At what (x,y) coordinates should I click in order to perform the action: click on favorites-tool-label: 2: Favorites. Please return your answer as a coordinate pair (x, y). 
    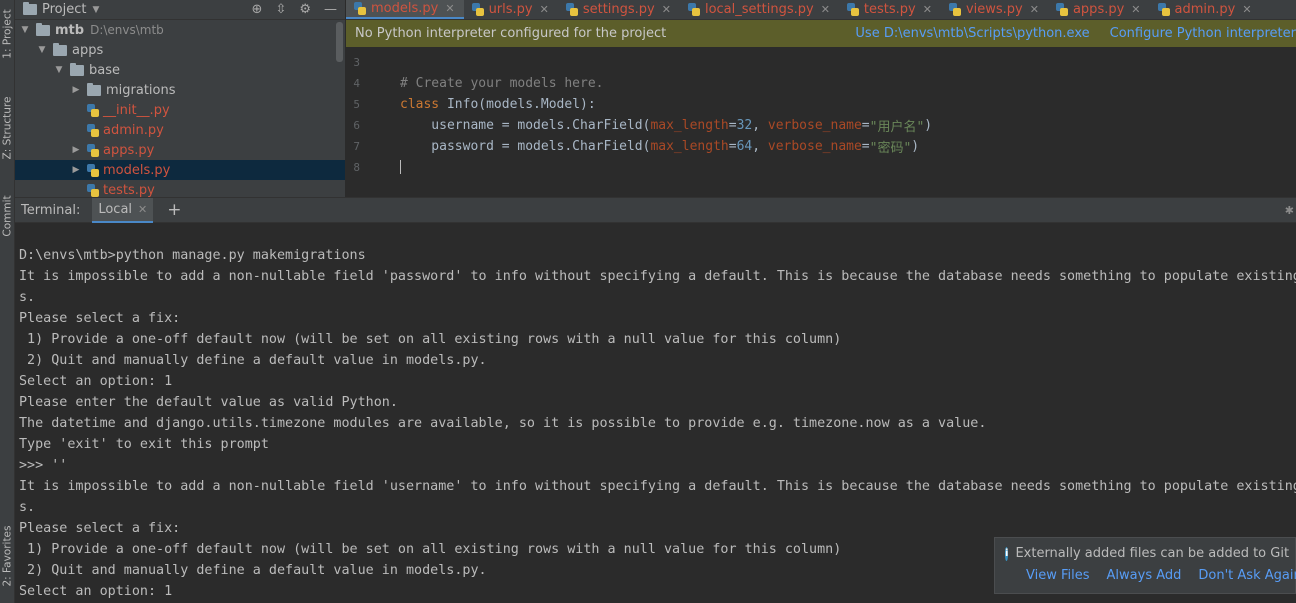
    Looking at the image, I should click on (7, 556).